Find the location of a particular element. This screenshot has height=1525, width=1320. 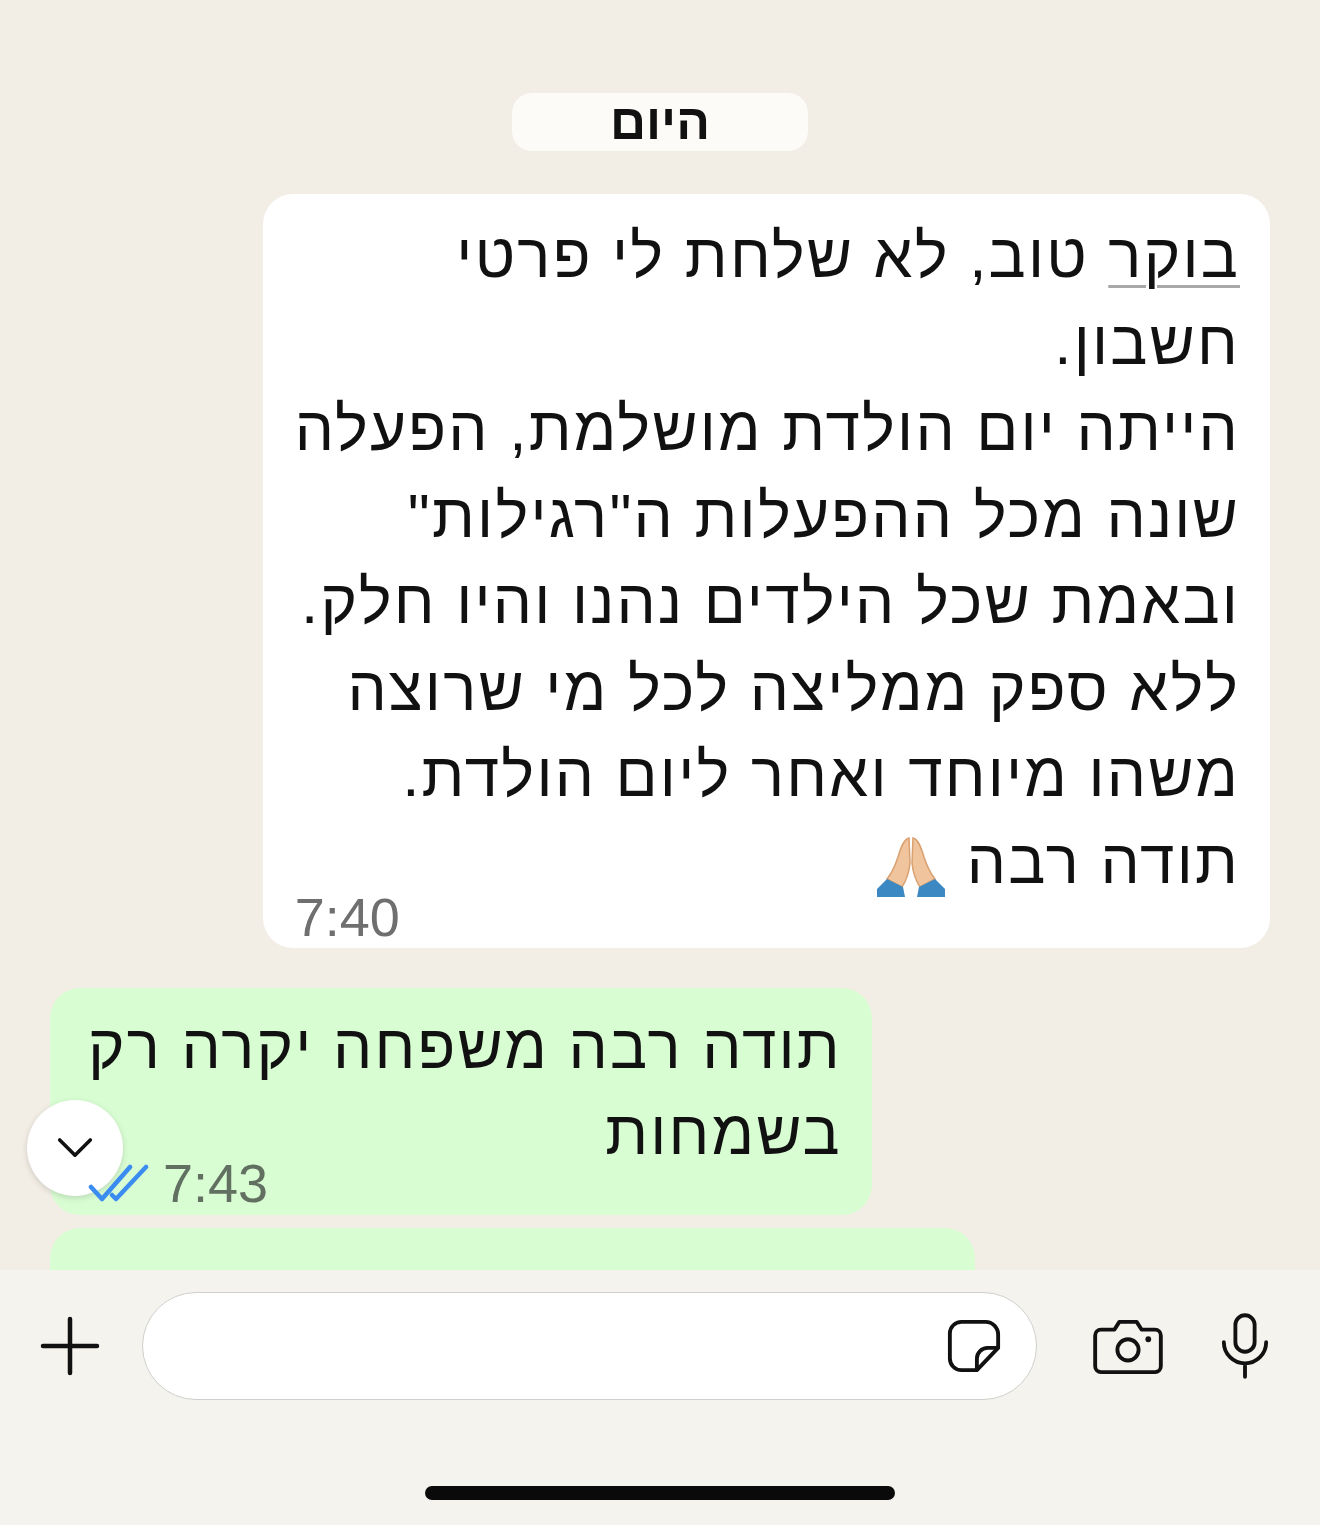

microphone-icon is located at coordinates (1245, 1346).